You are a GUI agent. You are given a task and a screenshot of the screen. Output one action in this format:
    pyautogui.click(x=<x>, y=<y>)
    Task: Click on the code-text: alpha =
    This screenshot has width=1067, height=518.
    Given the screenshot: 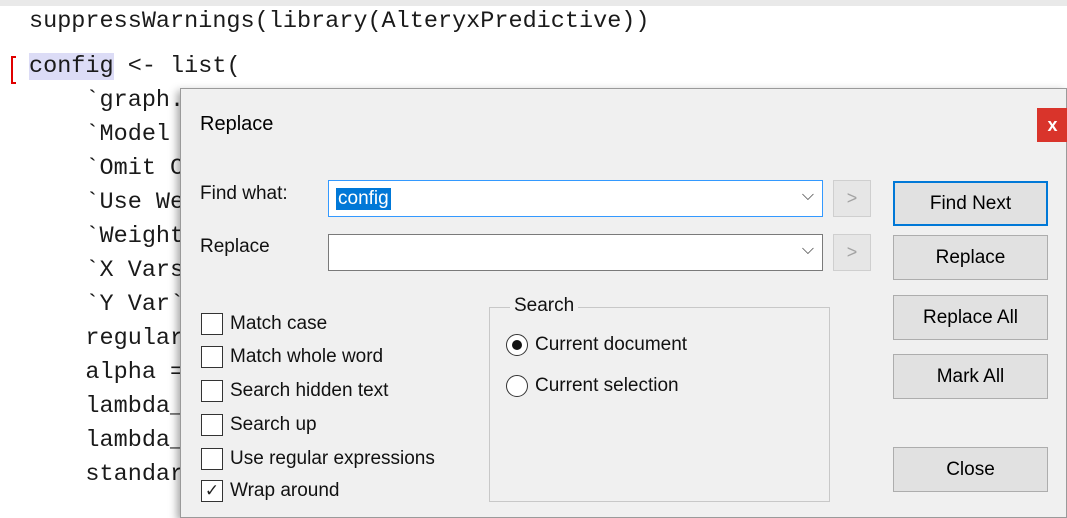 What is the action you would take?
    pyautogui.click(x=107, y=372)
    